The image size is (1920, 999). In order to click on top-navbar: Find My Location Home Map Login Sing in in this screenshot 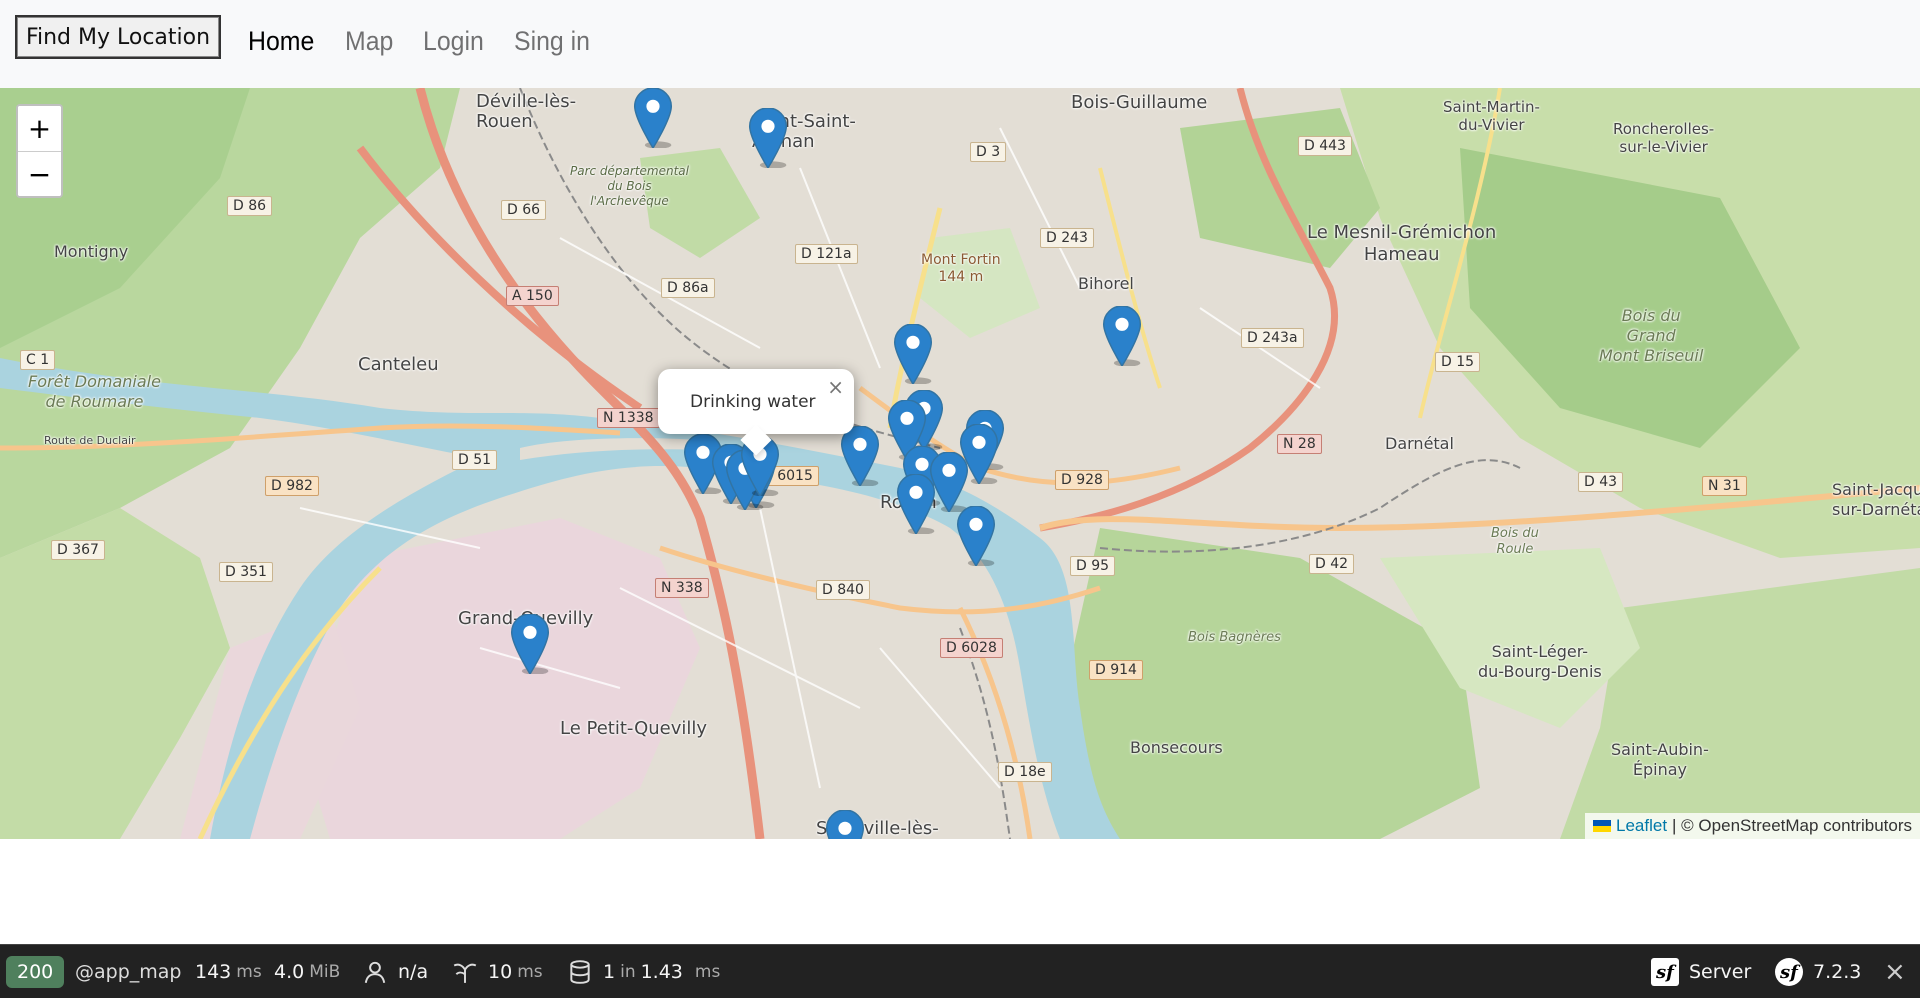, I will do `click(960, 44)`.